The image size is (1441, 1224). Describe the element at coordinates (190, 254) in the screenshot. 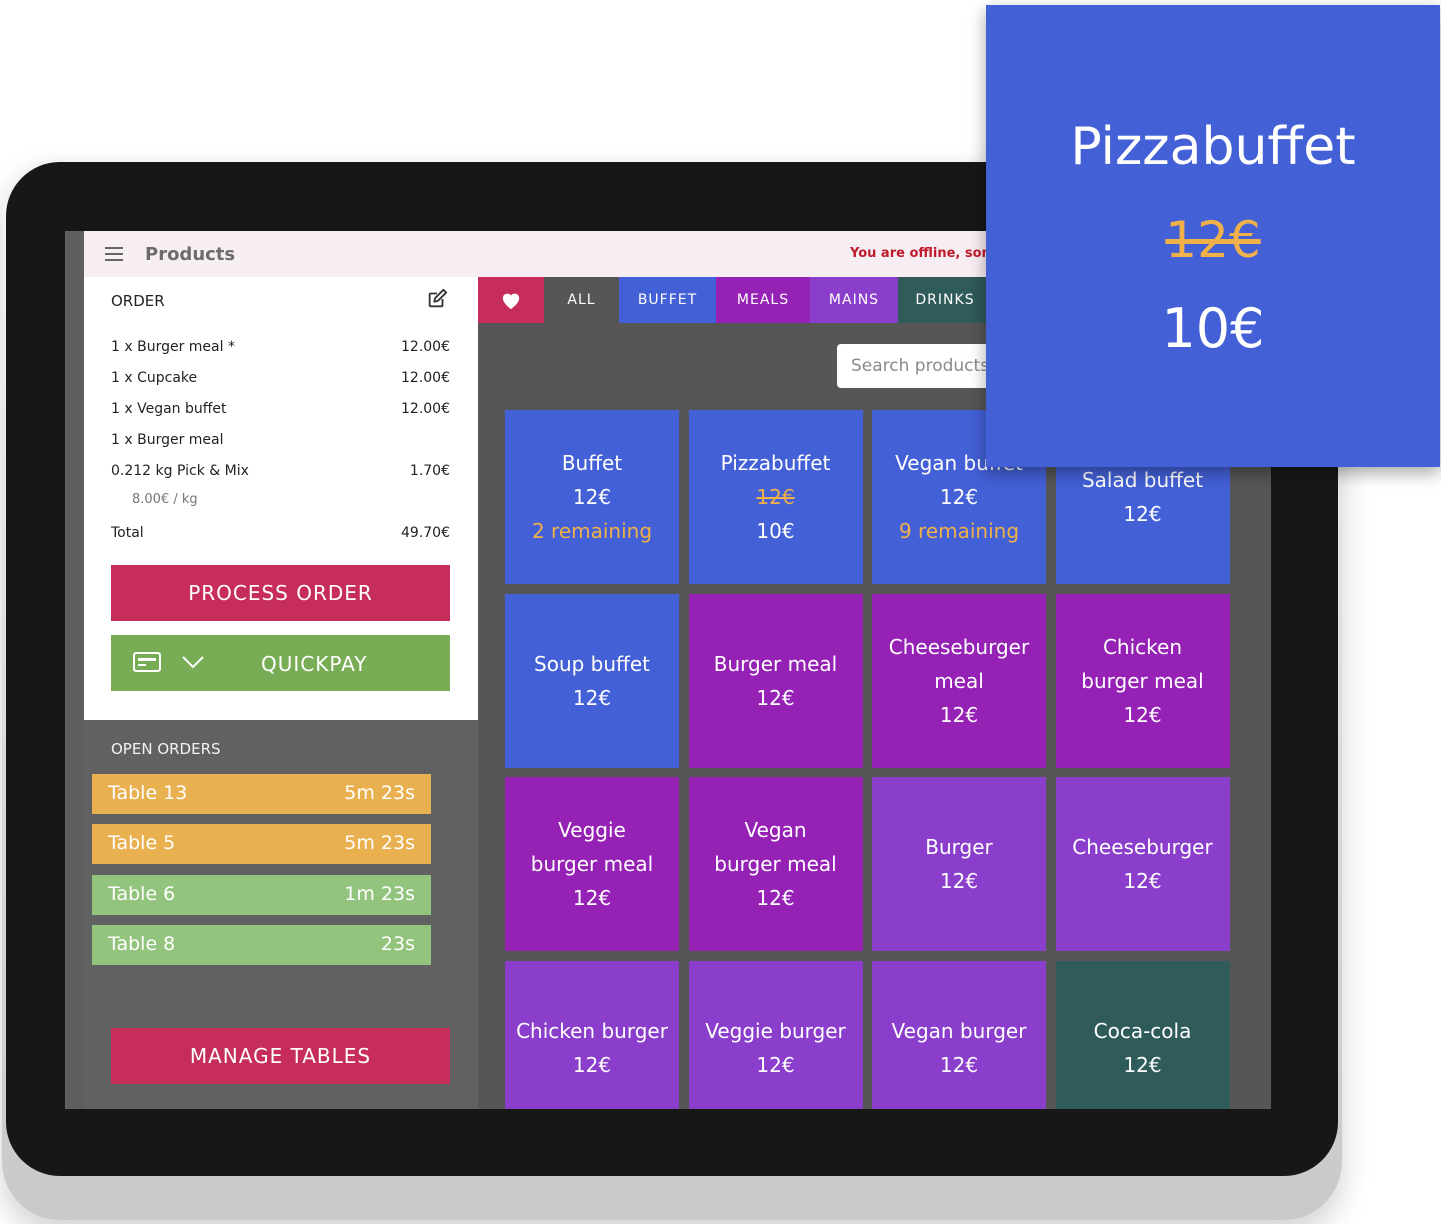

I see `page-title: Products` at that location.